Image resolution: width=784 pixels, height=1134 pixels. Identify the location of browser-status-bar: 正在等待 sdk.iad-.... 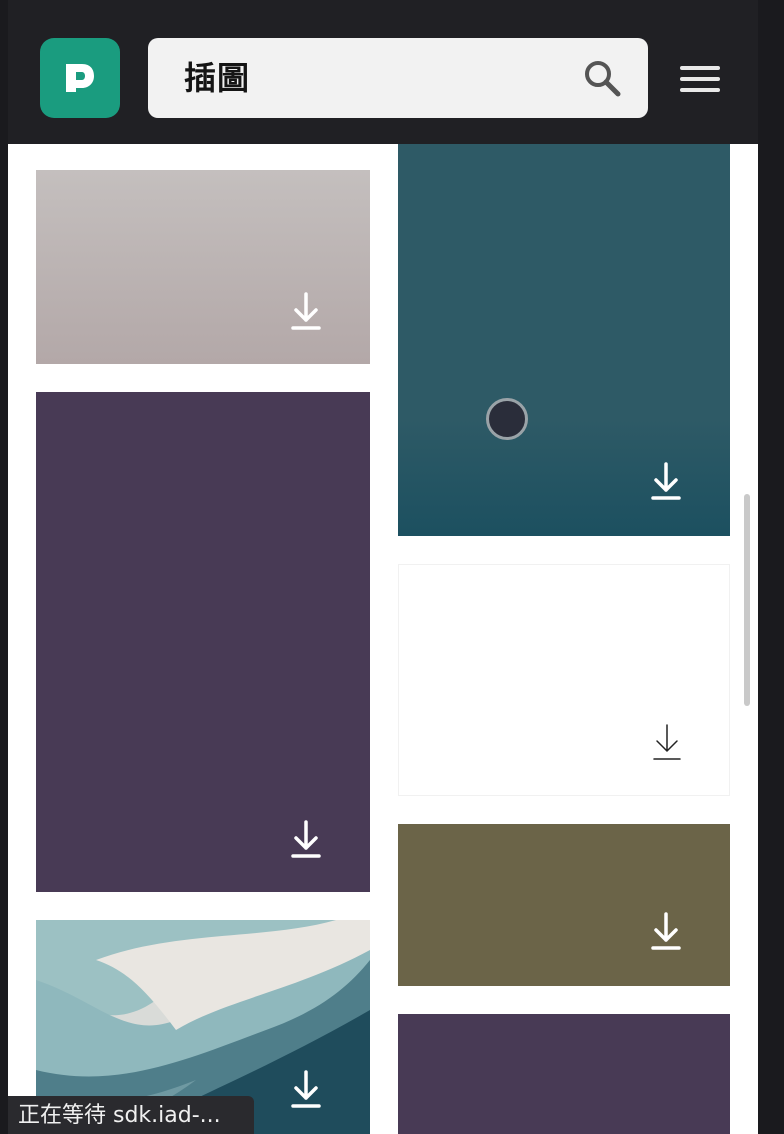
(131, 1115).